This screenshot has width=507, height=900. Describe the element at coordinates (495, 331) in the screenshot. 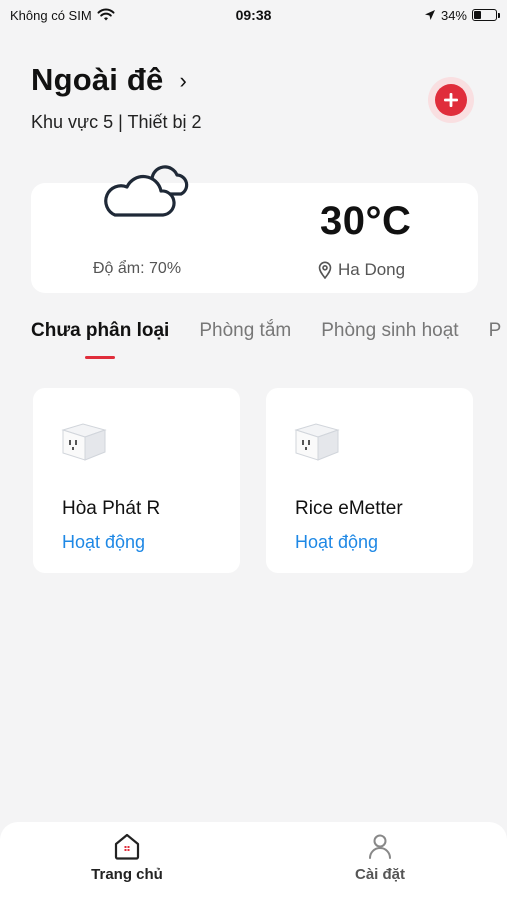

I see `tab-overflow: P` at that location.